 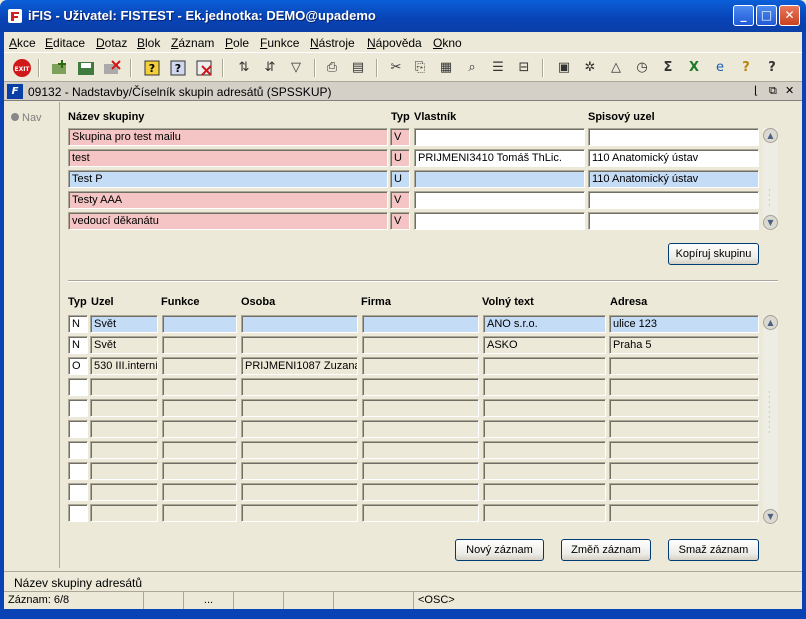 I want to click on maximize-button: □, so click(x=766, y=15).